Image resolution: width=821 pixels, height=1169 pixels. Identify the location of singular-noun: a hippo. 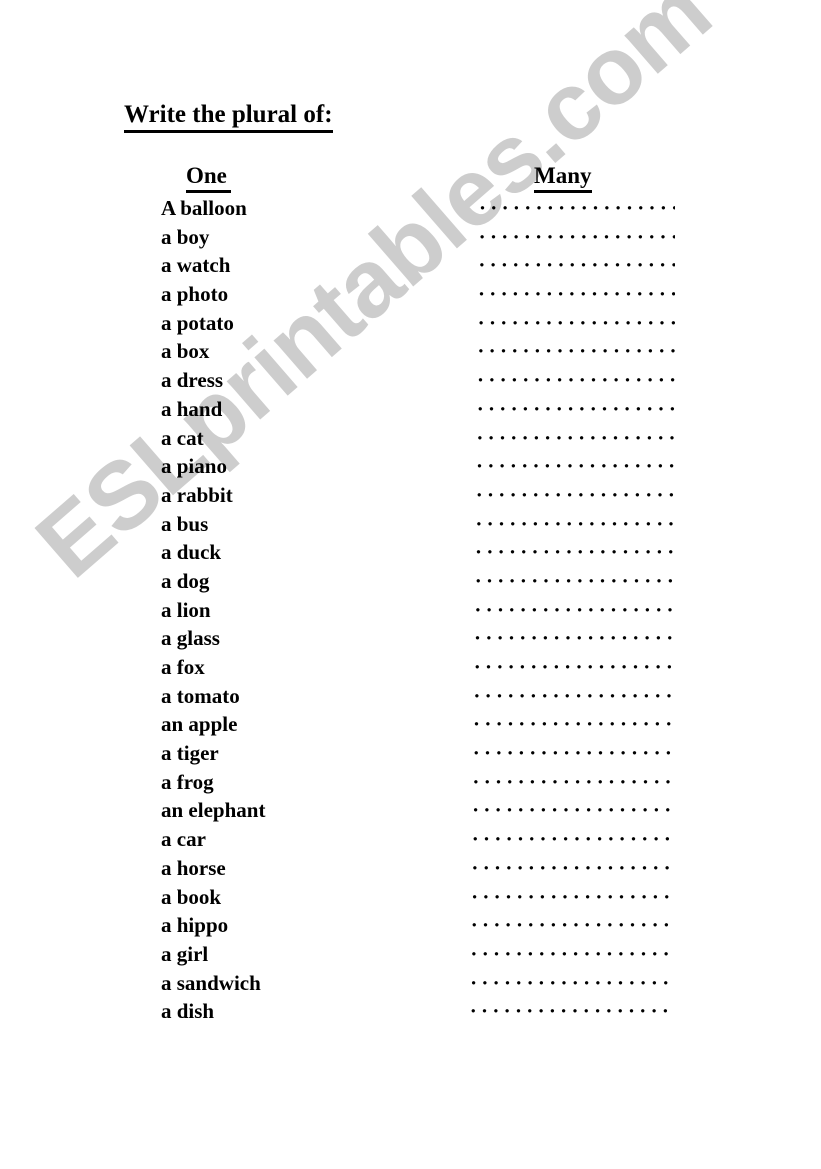
(195, 925).